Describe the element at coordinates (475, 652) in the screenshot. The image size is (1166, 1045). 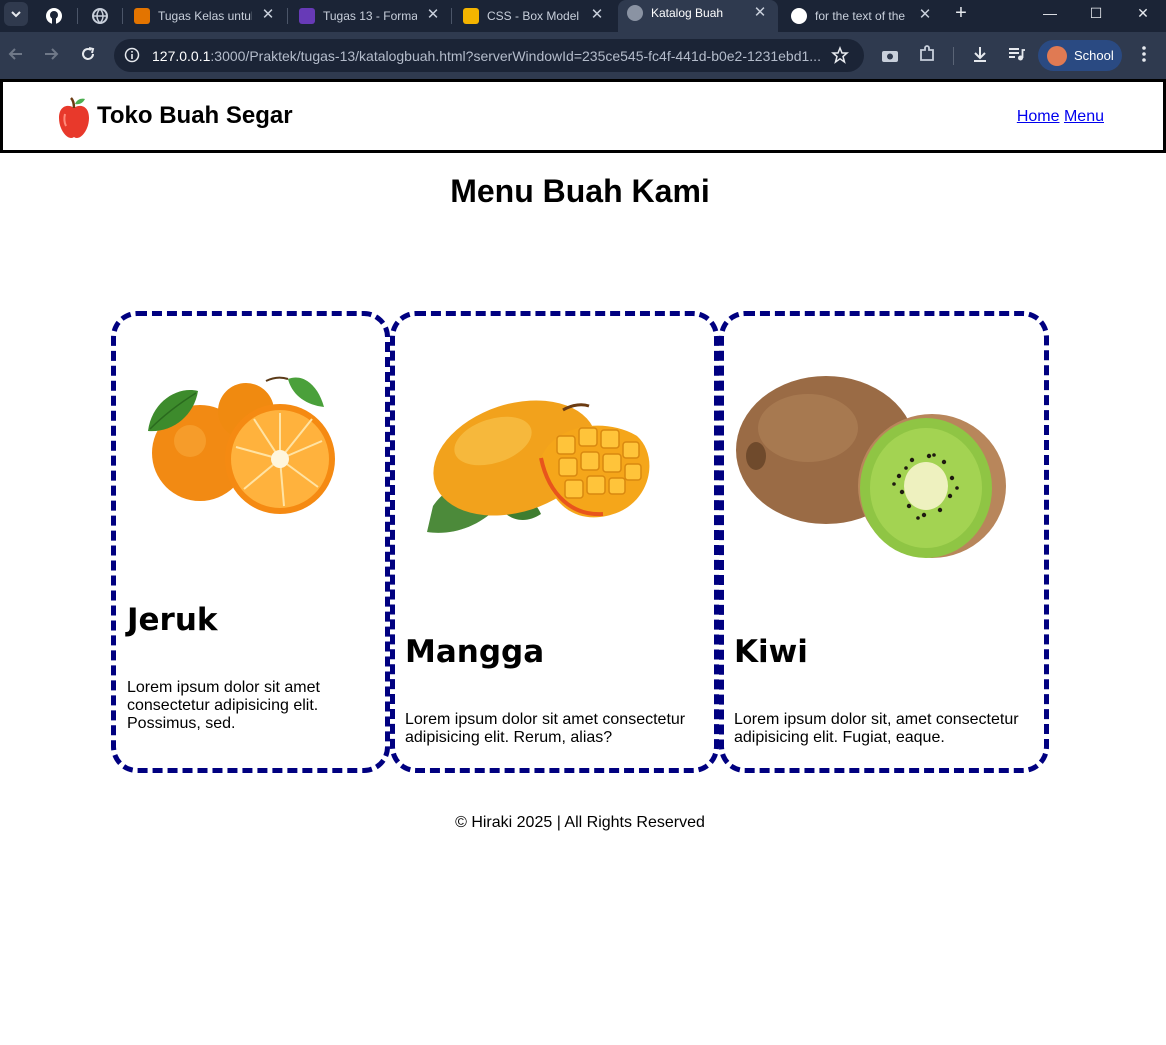
I see `fruit-name: Mangga` at that location.